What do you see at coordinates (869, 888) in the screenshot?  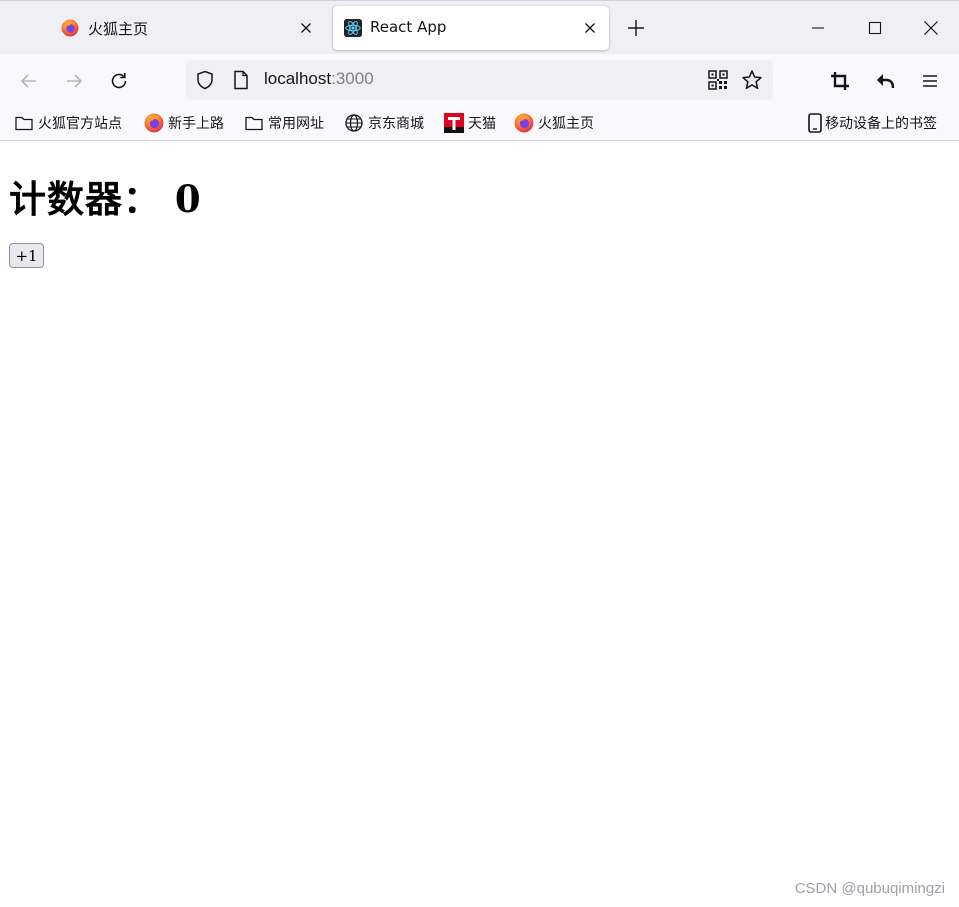 I see `watermark: CSDN @qubuqimingzi` at bounding box center [869, 888].